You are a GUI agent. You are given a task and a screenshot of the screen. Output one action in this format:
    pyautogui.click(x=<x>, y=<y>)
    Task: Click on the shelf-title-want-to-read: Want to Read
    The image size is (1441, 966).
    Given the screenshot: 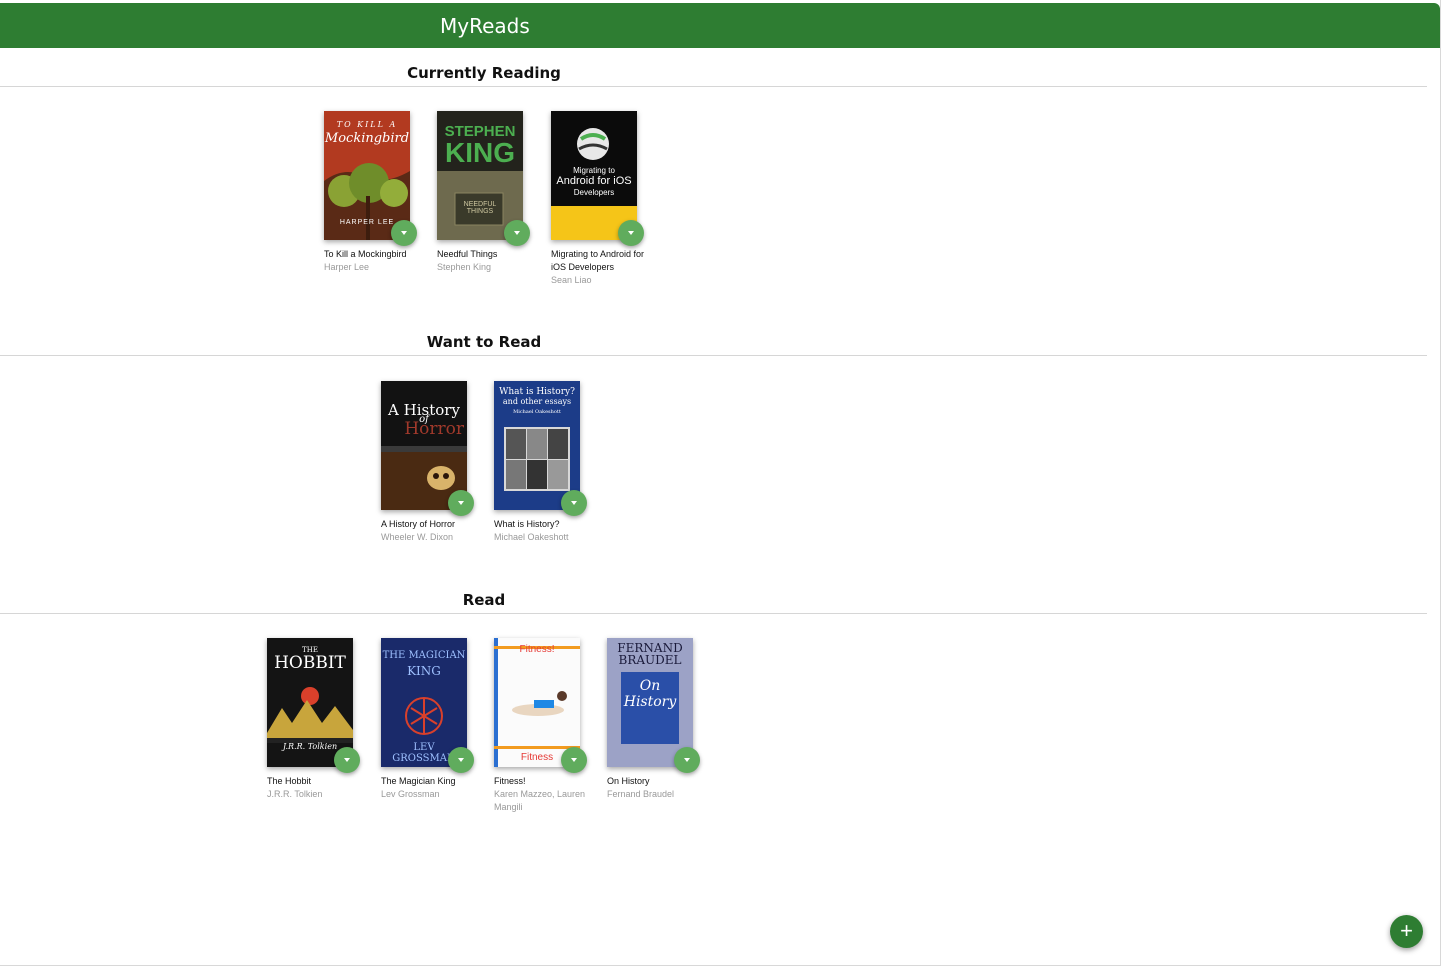 What is the action you would take?
    pyautogui.click(x=484, y=342)
    